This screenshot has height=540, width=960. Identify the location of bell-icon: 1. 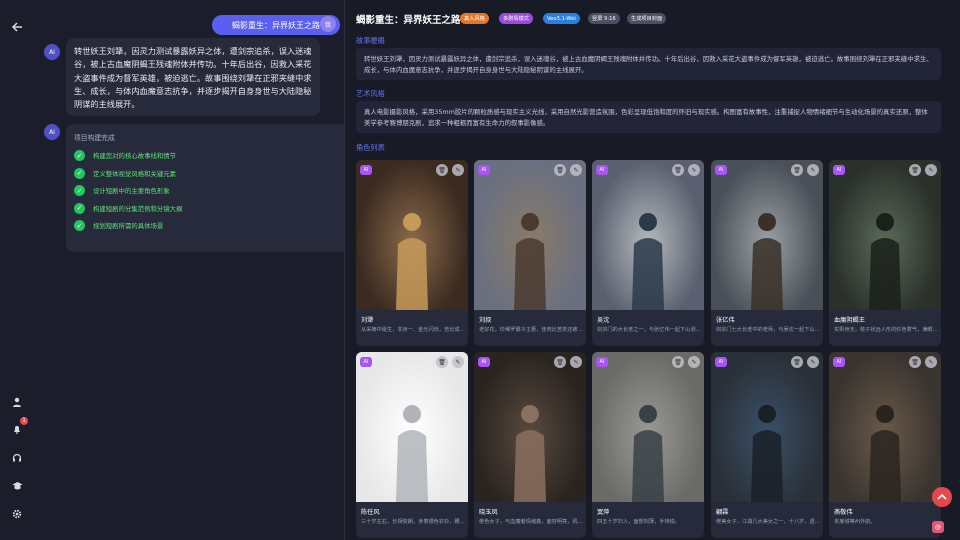
(18, 427).